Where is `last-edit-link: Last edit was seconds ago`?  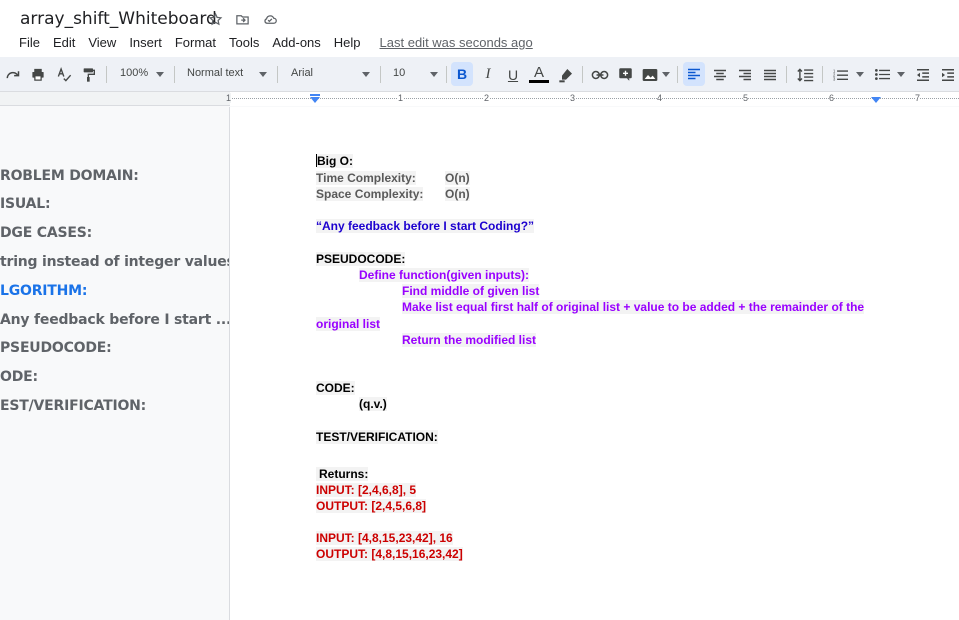 last-edit-link: Last edit was seconds ago is located at coordinates (456, 42).